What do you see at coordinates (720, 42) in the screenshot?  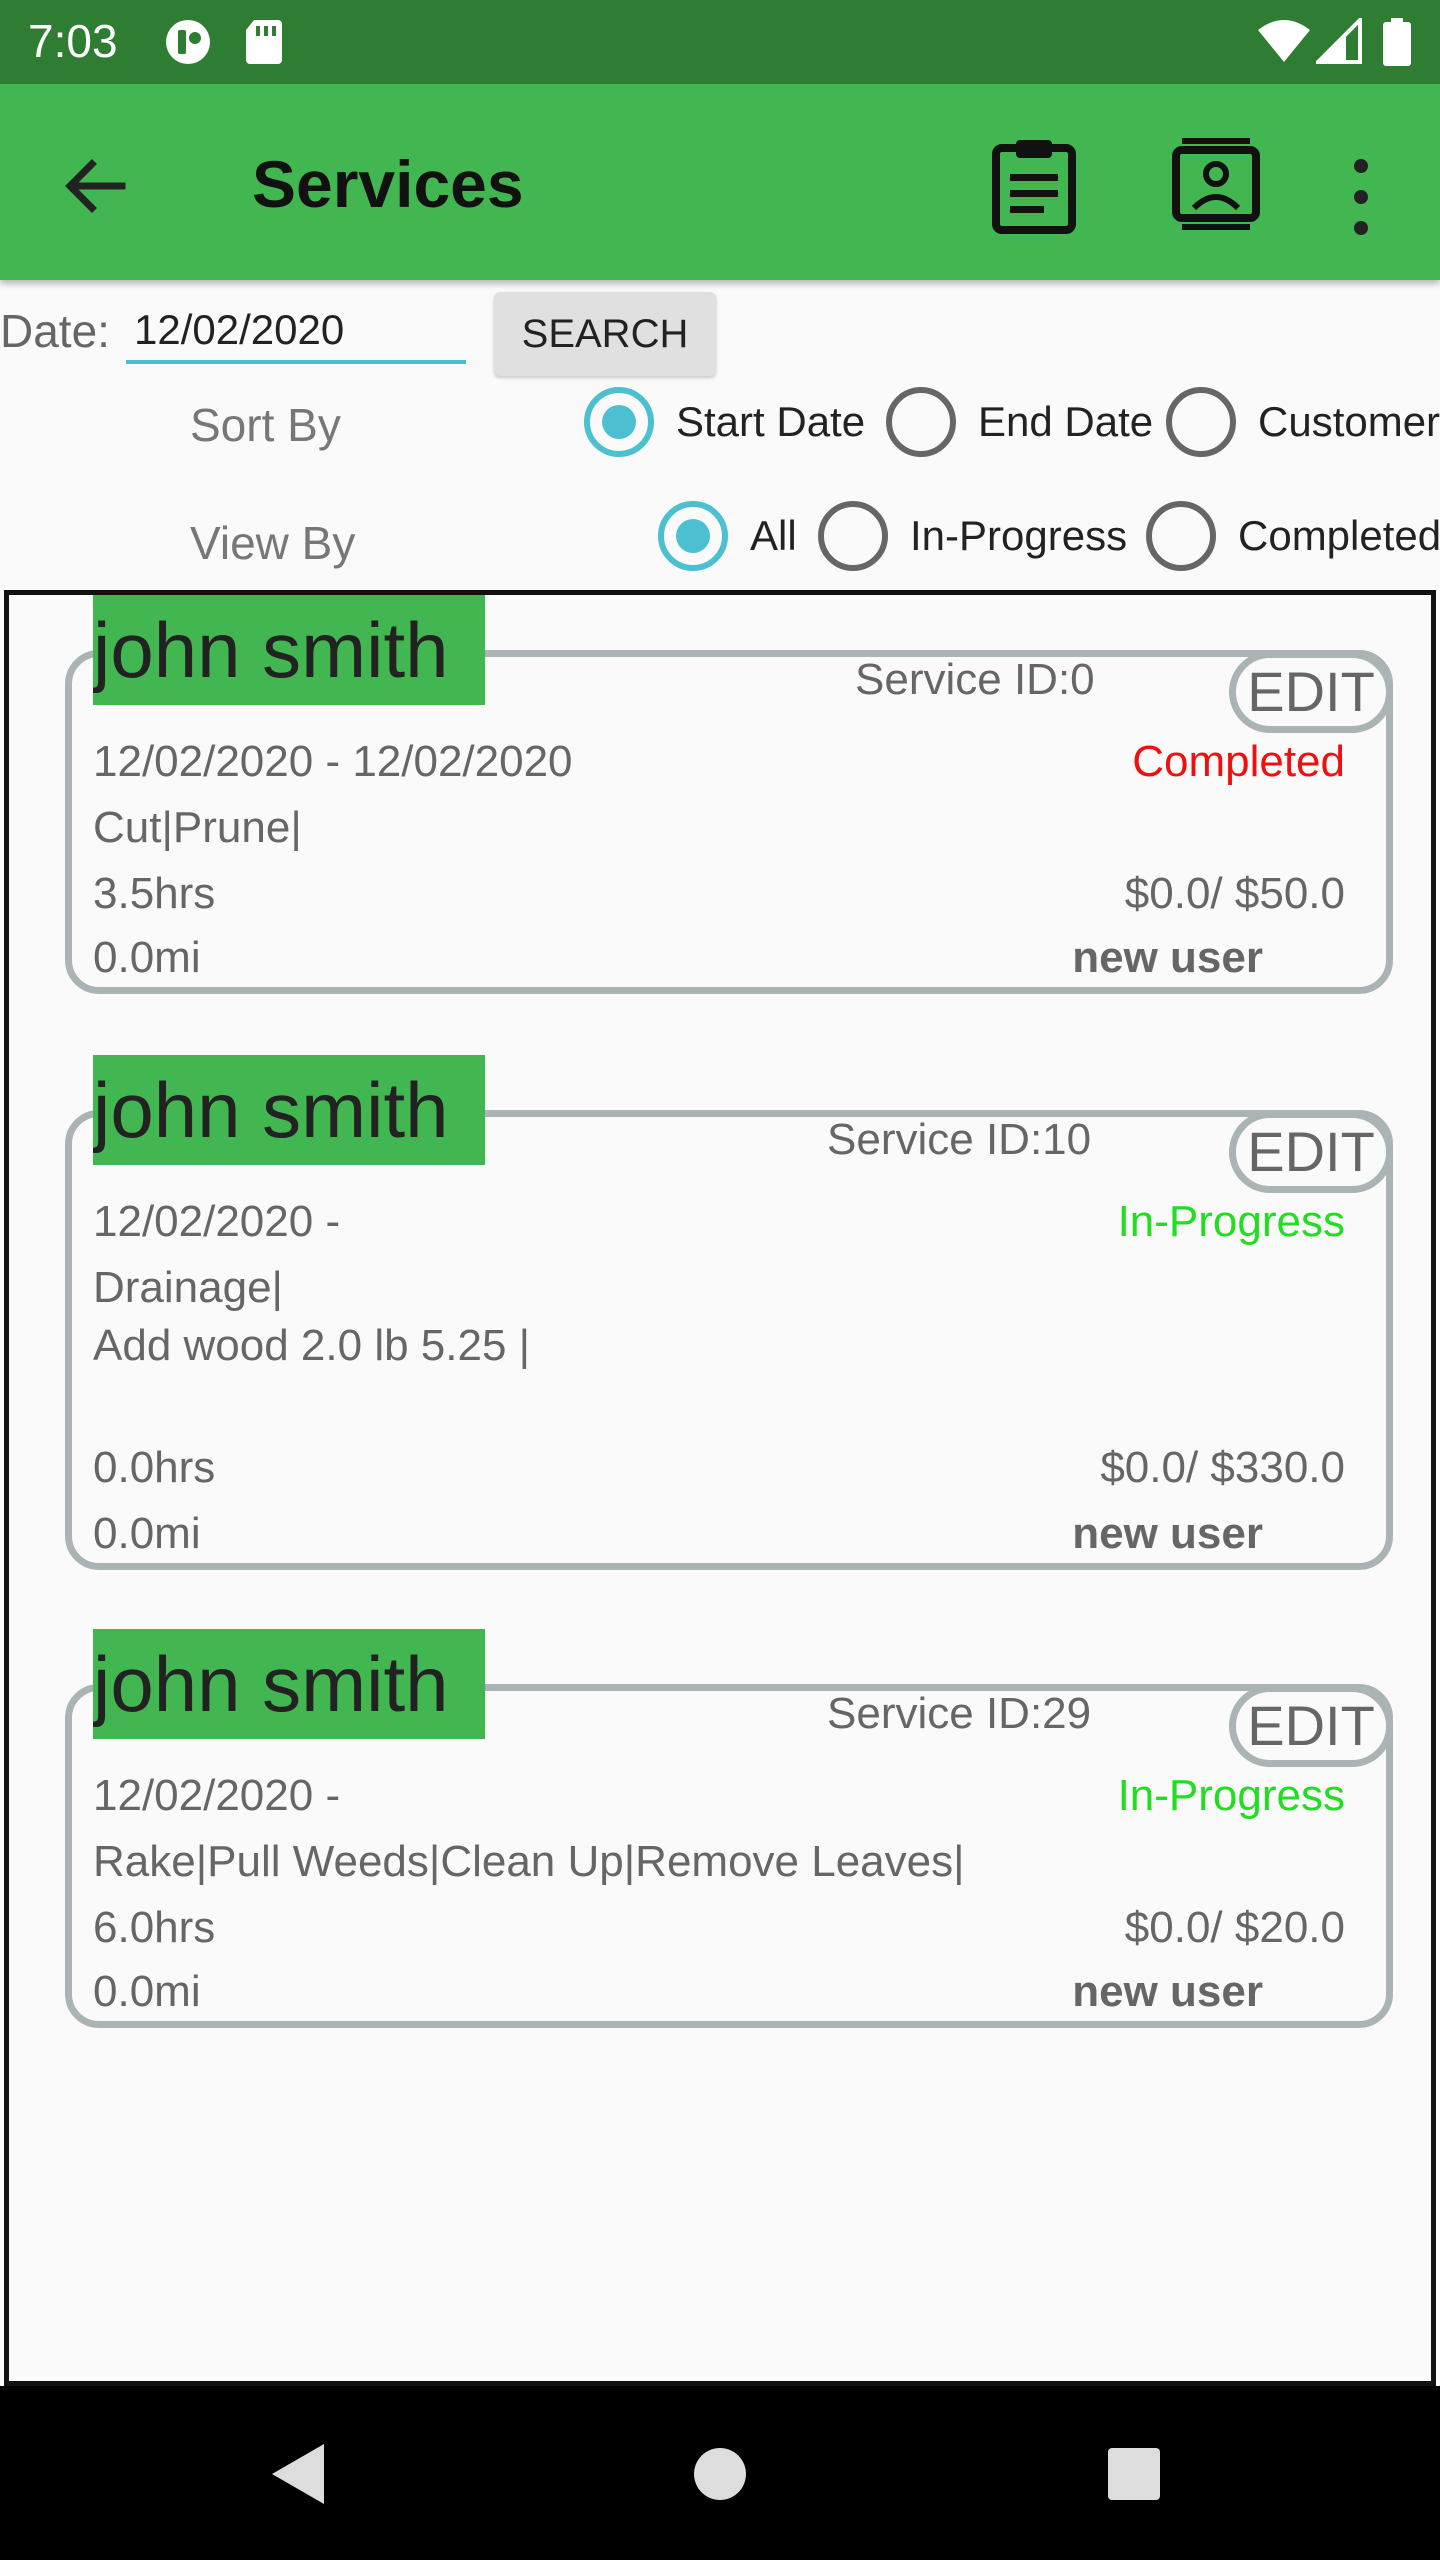 I see `status-bar: 7:03` at bounding box center [720, 42].